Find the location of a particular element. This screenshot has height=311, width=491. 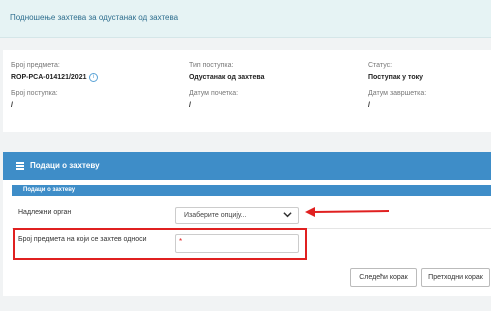

status-value: Поступак у току is located at coordinates (396, 77).